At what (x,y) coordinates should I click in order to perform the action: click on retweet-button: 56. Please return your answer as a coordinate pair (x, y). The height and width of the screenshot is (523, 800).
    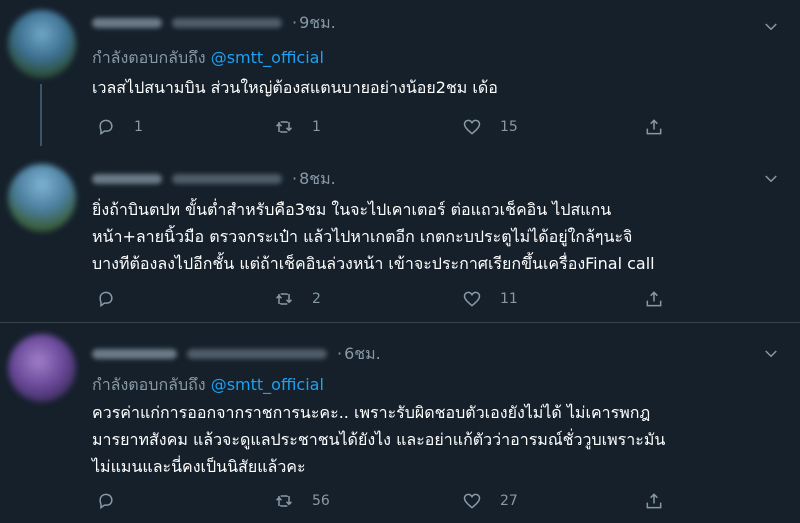
    Looking at the image, I should click on (302, 501).